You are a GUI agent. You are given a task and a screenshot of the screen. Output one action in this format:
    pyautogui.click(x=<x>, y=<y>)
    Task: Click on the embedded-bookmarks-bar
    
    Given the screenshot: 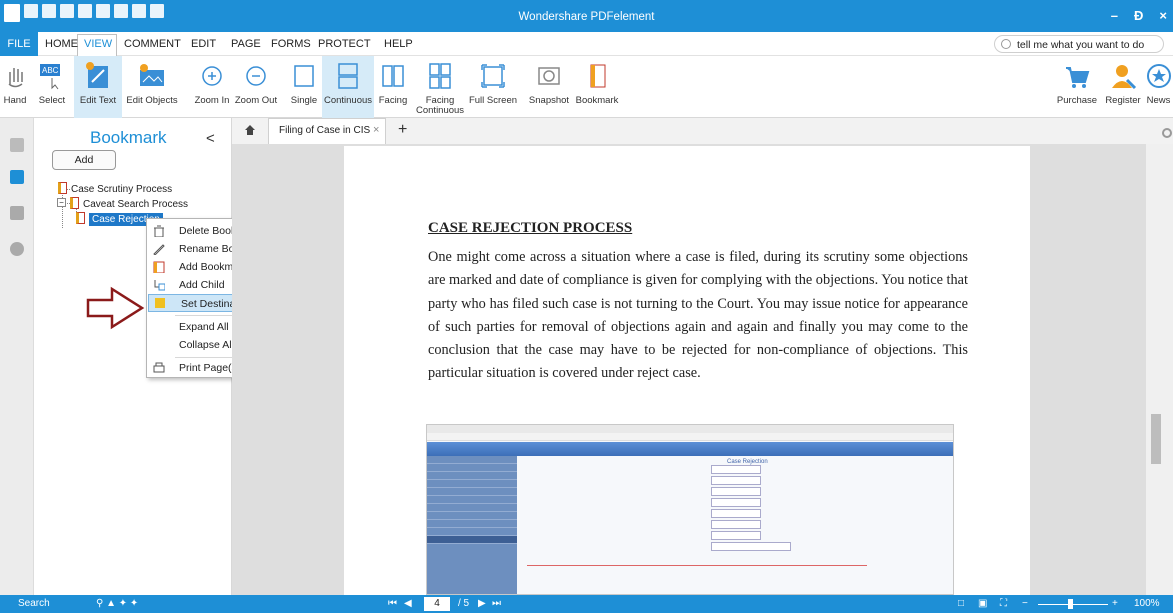 What is the action you would take?
    pyautogui.click(x=690, y=437)
    